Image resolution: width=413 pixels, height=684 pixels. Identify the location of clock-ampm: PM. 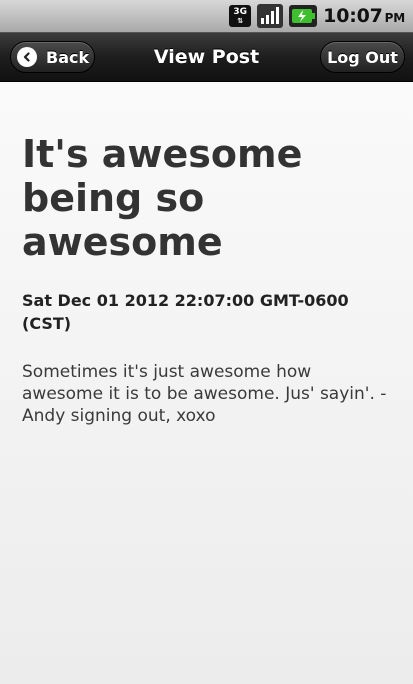
(395, 18).